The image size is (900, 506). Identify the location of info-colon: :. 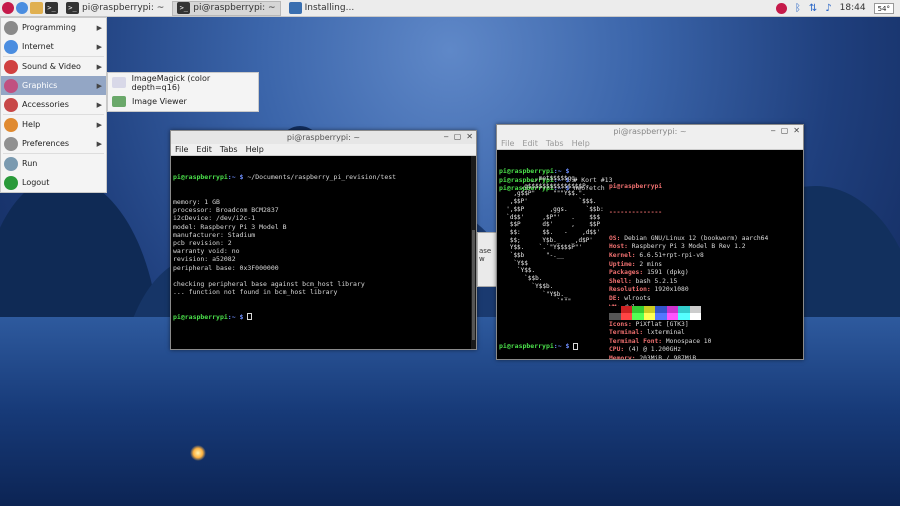
(643, 333).